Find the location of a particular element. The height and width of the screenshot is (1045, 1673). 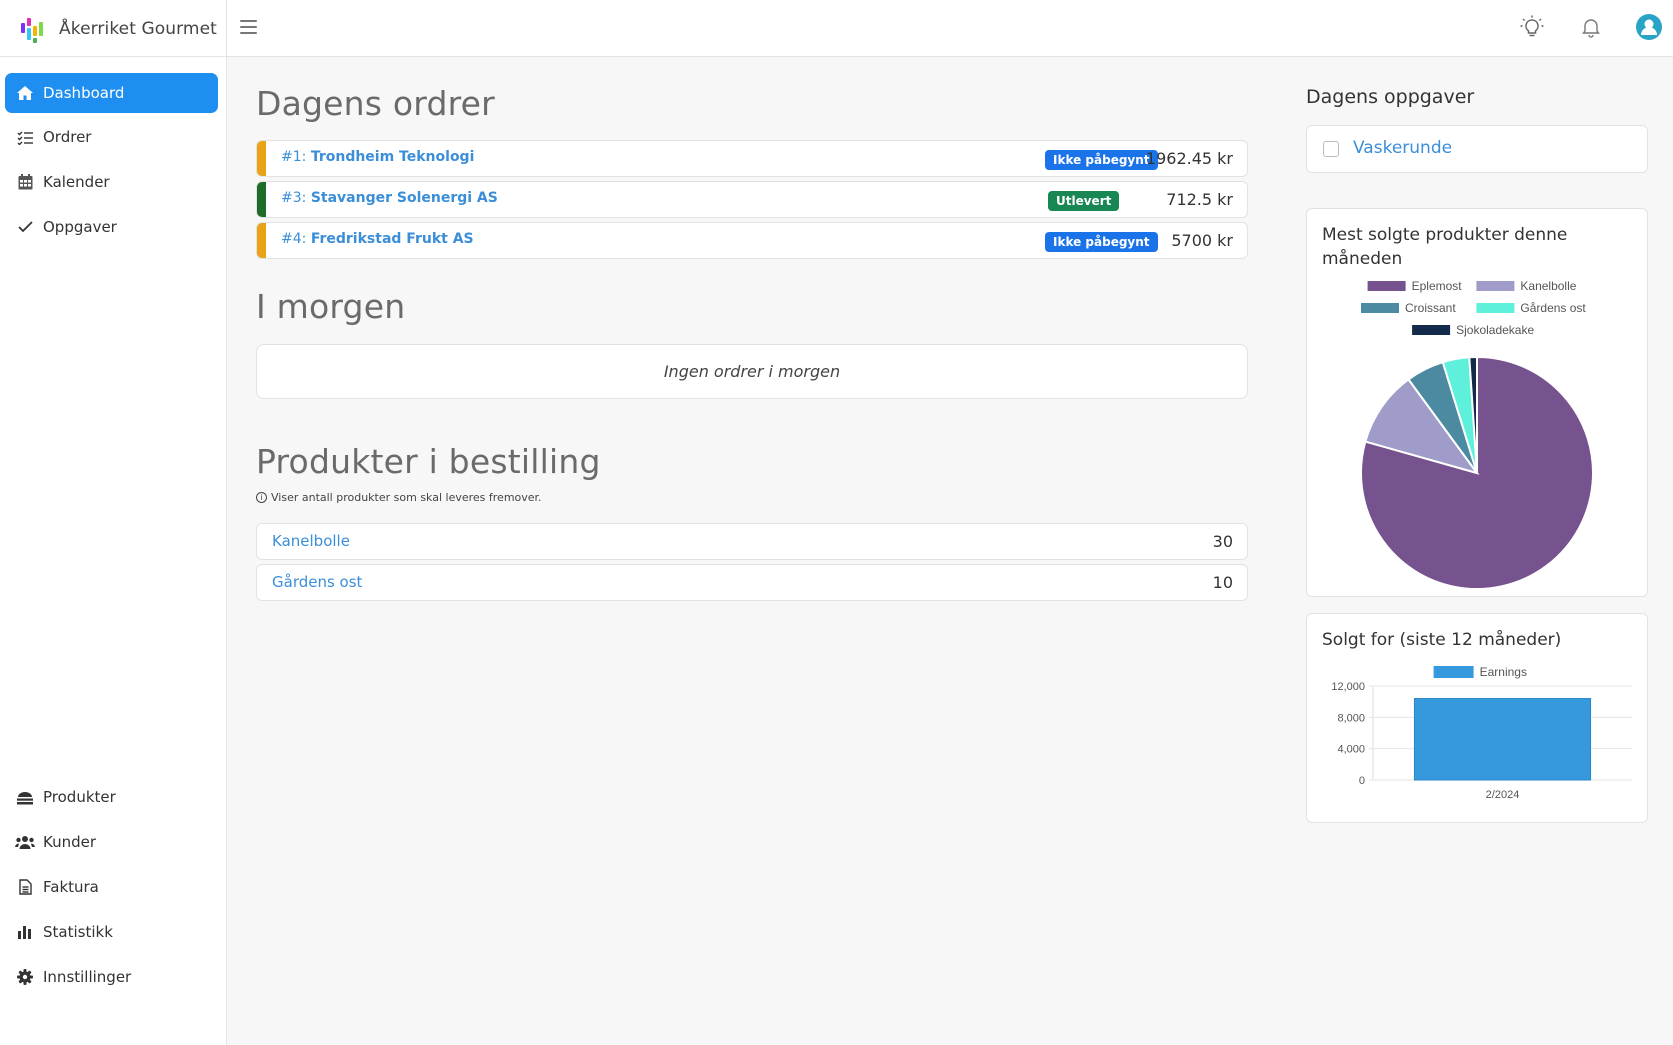

sidebar-item-label: Dashboard is located at coordinates (84, 93).